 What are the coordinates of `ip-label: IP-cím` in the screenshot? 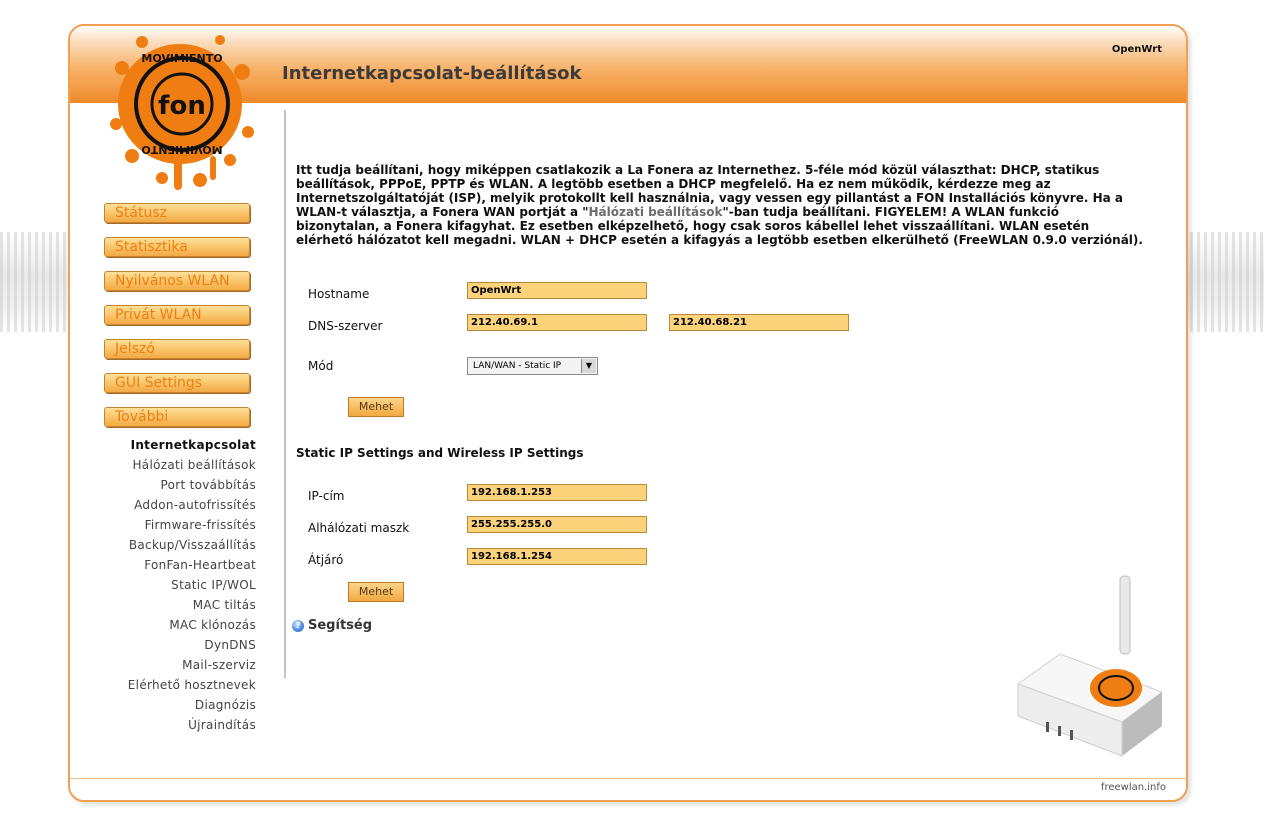 It's located at (326, 496).